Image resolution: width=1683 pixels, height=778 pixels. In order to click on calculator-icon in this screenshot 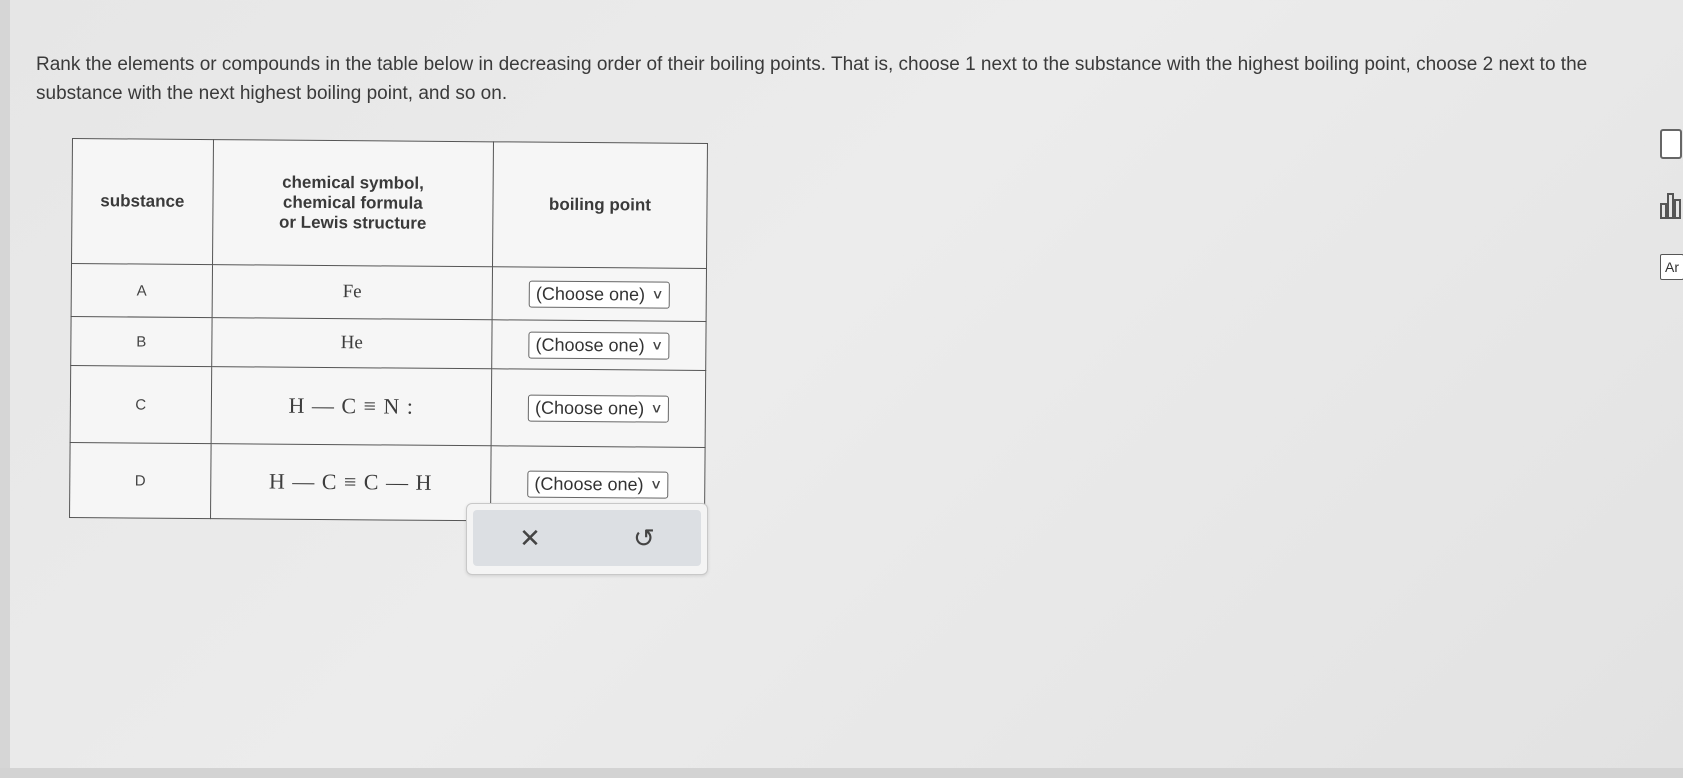, I will do `click(1671, 144)`.